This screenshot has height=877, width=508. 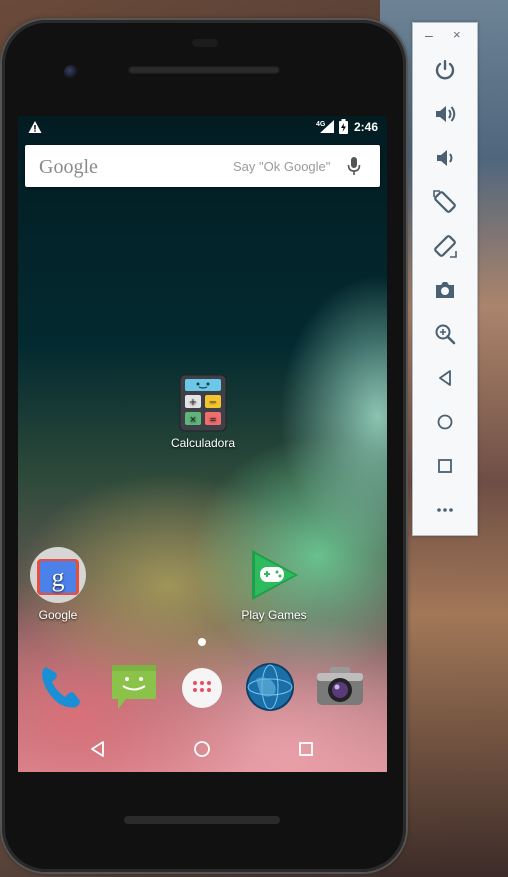 What do you see at coordinates (343, 126) in the screenshot?
I see `battery-charging-icon` at bounding box center [343, 126].